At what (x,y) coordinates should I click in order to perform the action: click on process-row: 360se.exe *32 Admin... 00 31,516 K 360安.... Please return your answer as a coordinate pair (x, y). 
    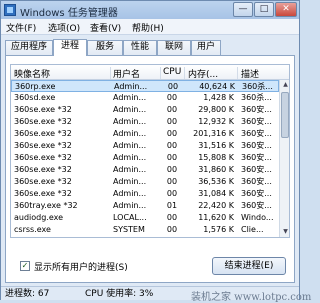
    Looking at the image, I should click on (145, 146).